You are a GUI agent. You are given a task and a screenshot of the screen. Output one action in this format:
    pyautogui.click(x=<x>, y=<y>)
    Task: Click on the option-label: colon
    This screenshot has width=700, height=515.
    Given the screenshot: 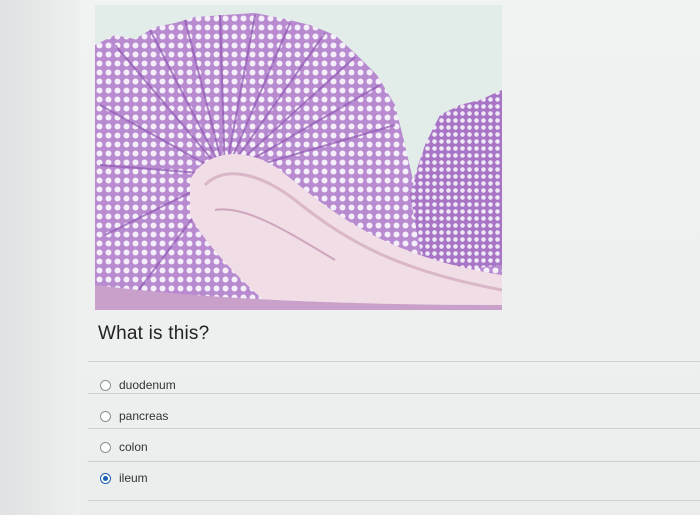 What is the action you would take?
    pyautogui.click(x=133, y=447)
    